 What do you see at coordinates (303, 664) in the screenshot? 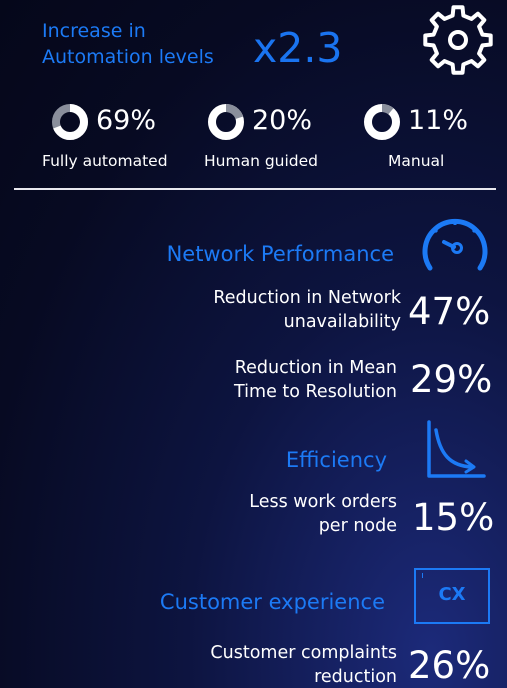
I see `cx-metric-desc: Customer complaints reduction` at bounding box center [303, 664].